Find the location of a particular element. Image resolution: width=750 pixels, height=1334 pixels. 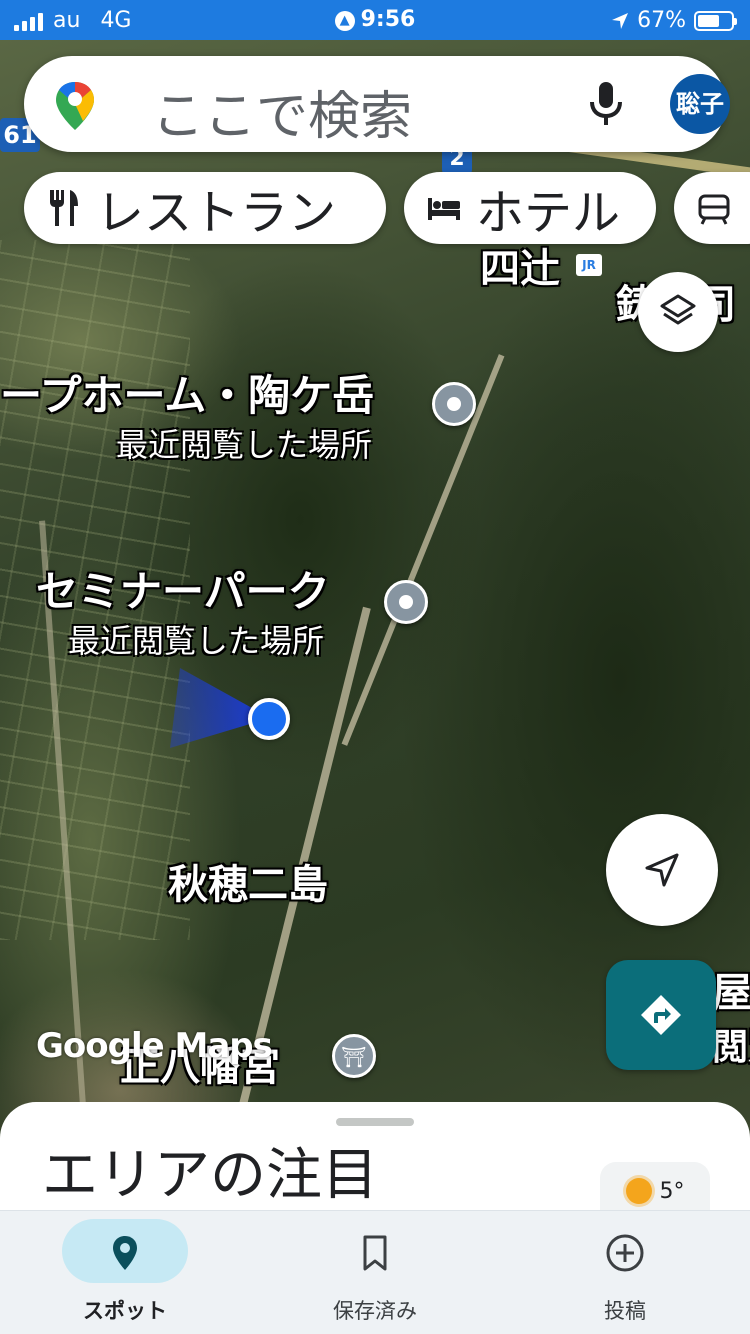

place-pin-seminar-park is located at coordinates (406, 602).